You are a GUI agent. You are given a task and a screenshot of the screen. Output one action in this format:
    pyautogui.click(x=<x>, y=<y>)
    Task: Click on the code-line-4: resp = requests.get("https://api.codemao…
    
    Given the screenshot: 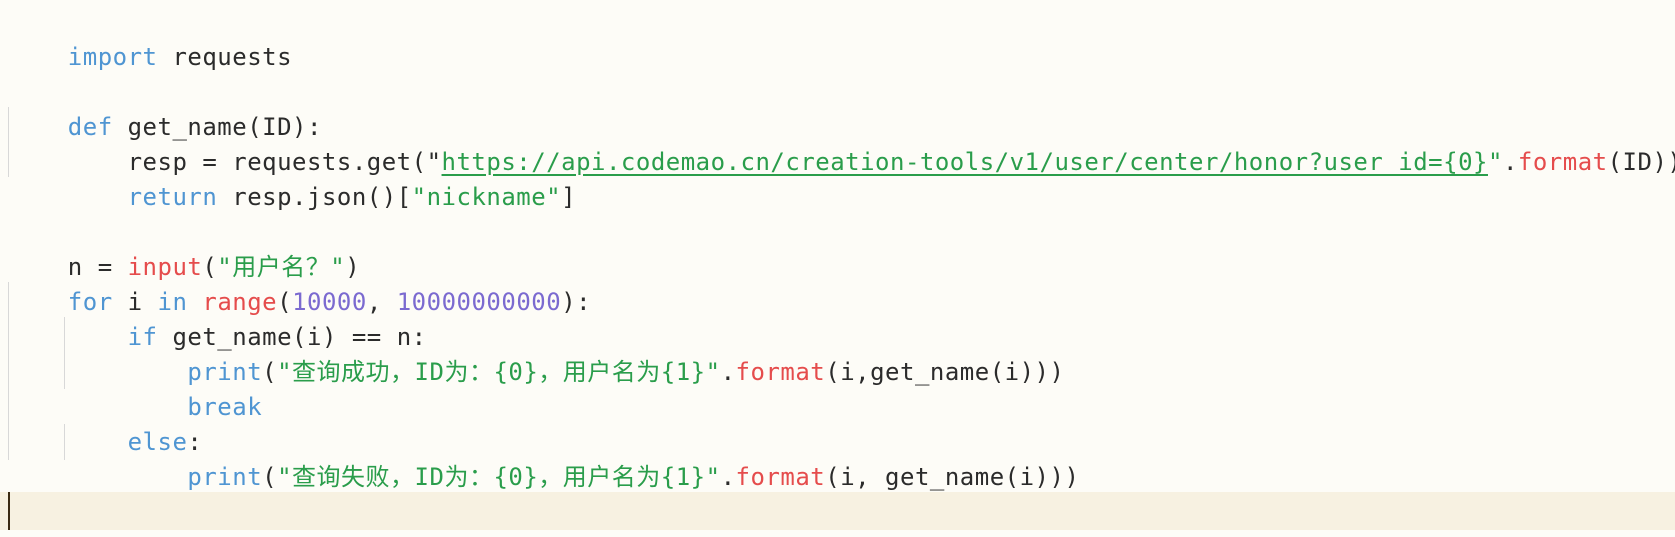 What is the action you would take?
    pyautogui.click(x=841, y=141)
    